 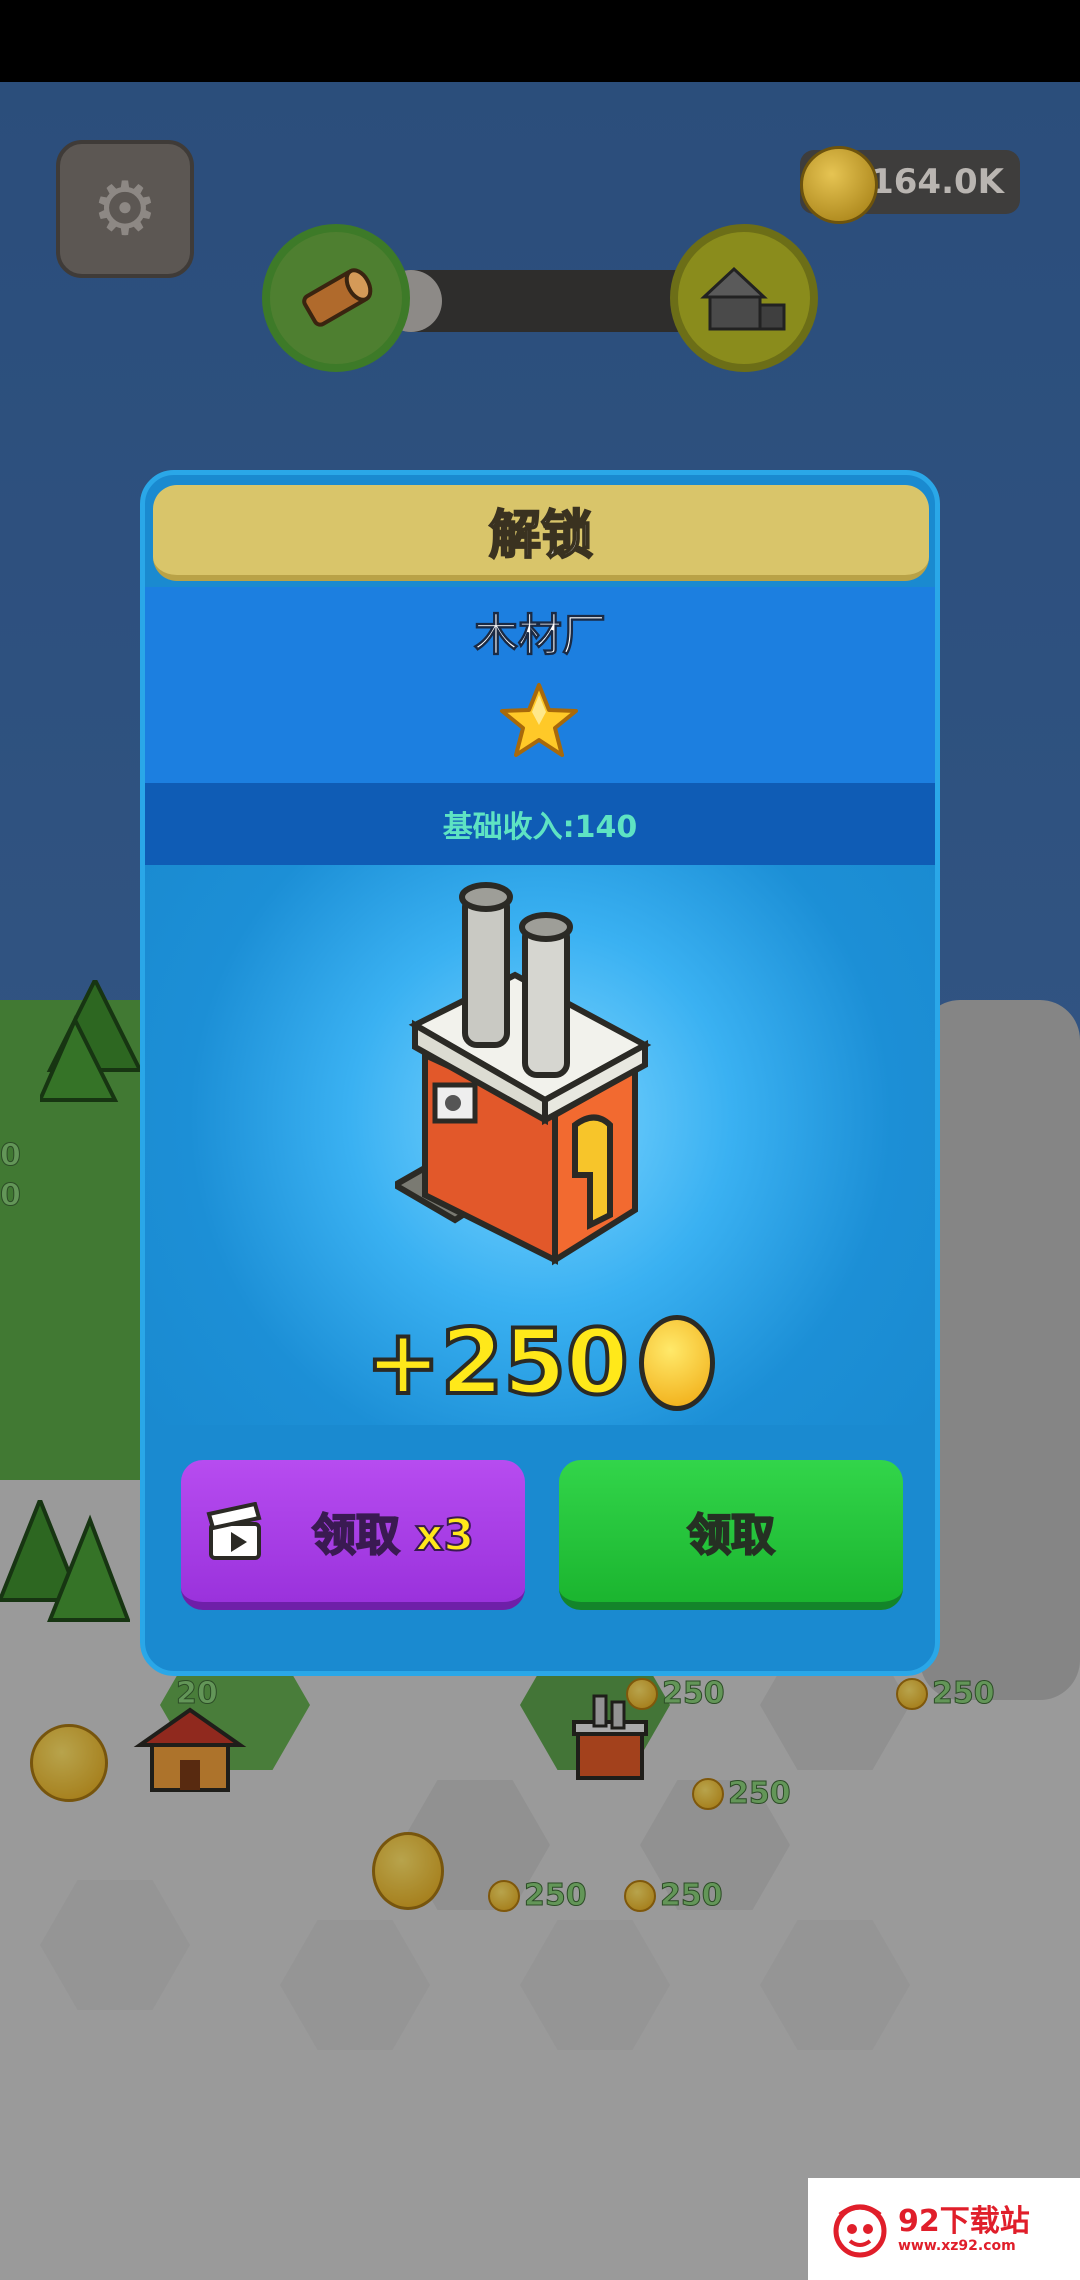 I want to click on base-income-band: 基础收入:140, so click(x=540, y=824).